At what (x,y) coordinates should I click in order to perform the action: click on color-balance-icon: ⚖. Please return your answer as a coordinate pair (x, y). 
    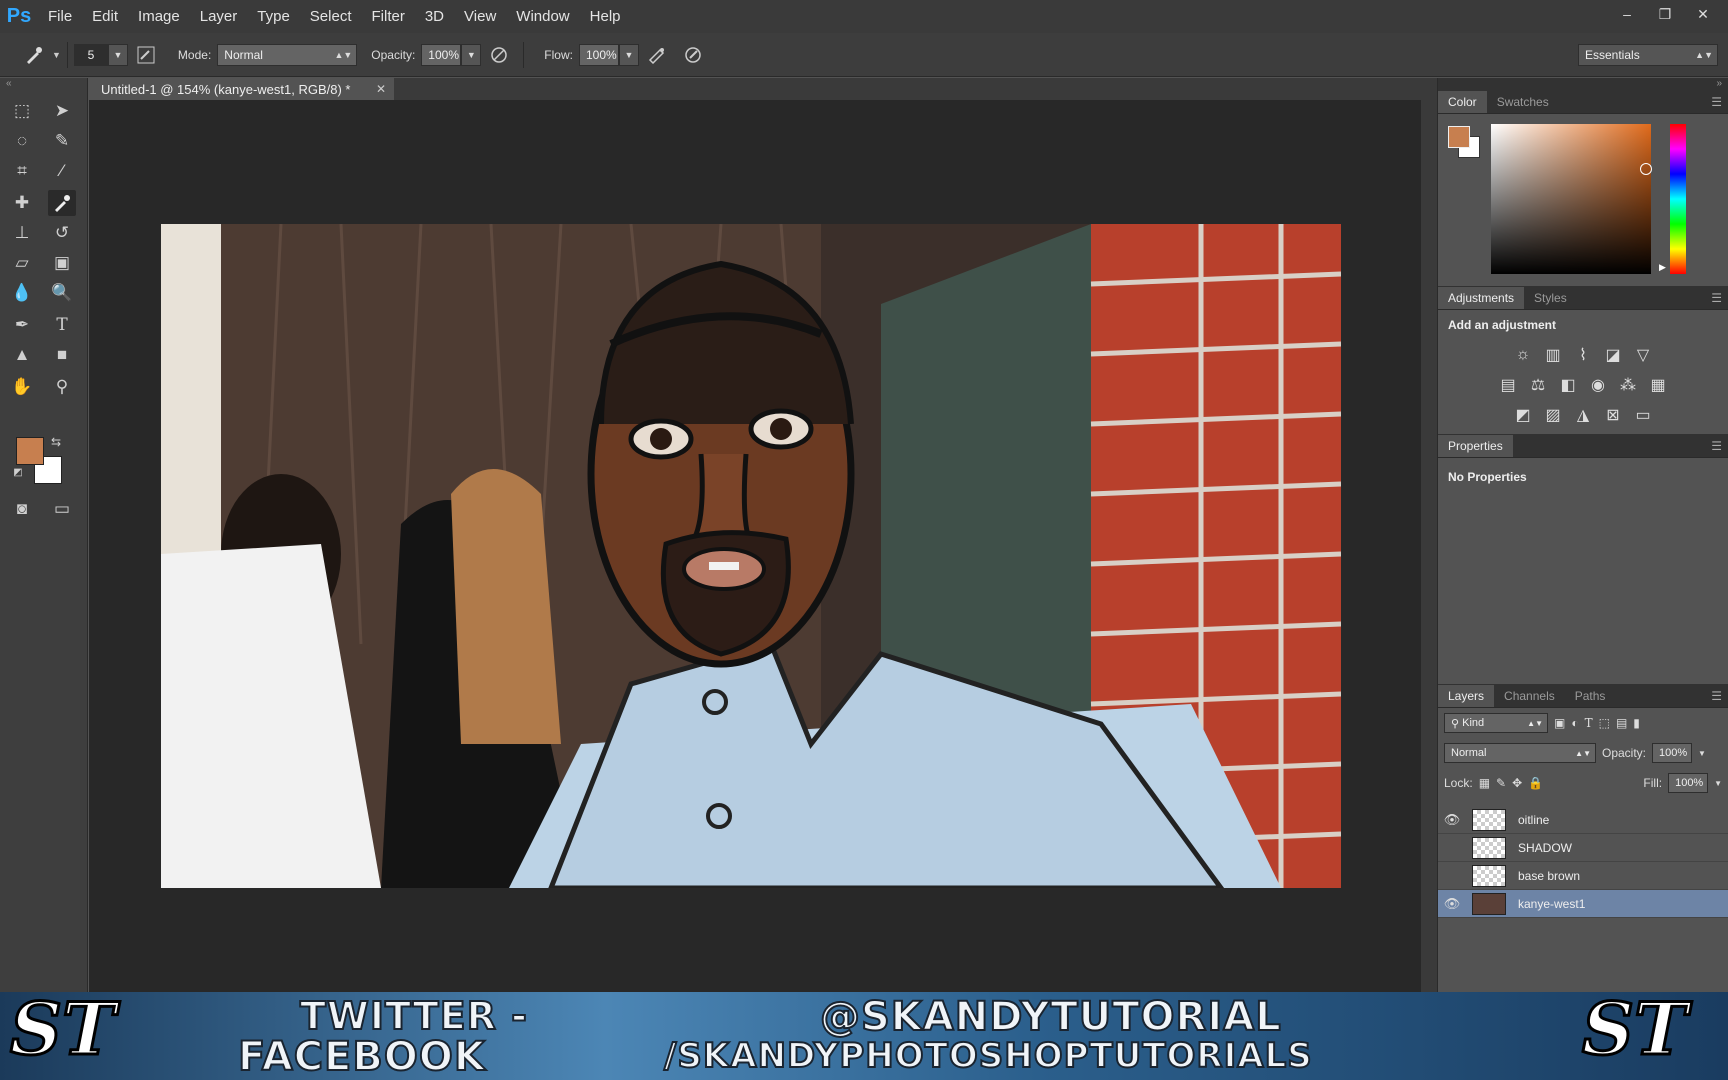
    Looking at the image, I should click on (1538, 385).